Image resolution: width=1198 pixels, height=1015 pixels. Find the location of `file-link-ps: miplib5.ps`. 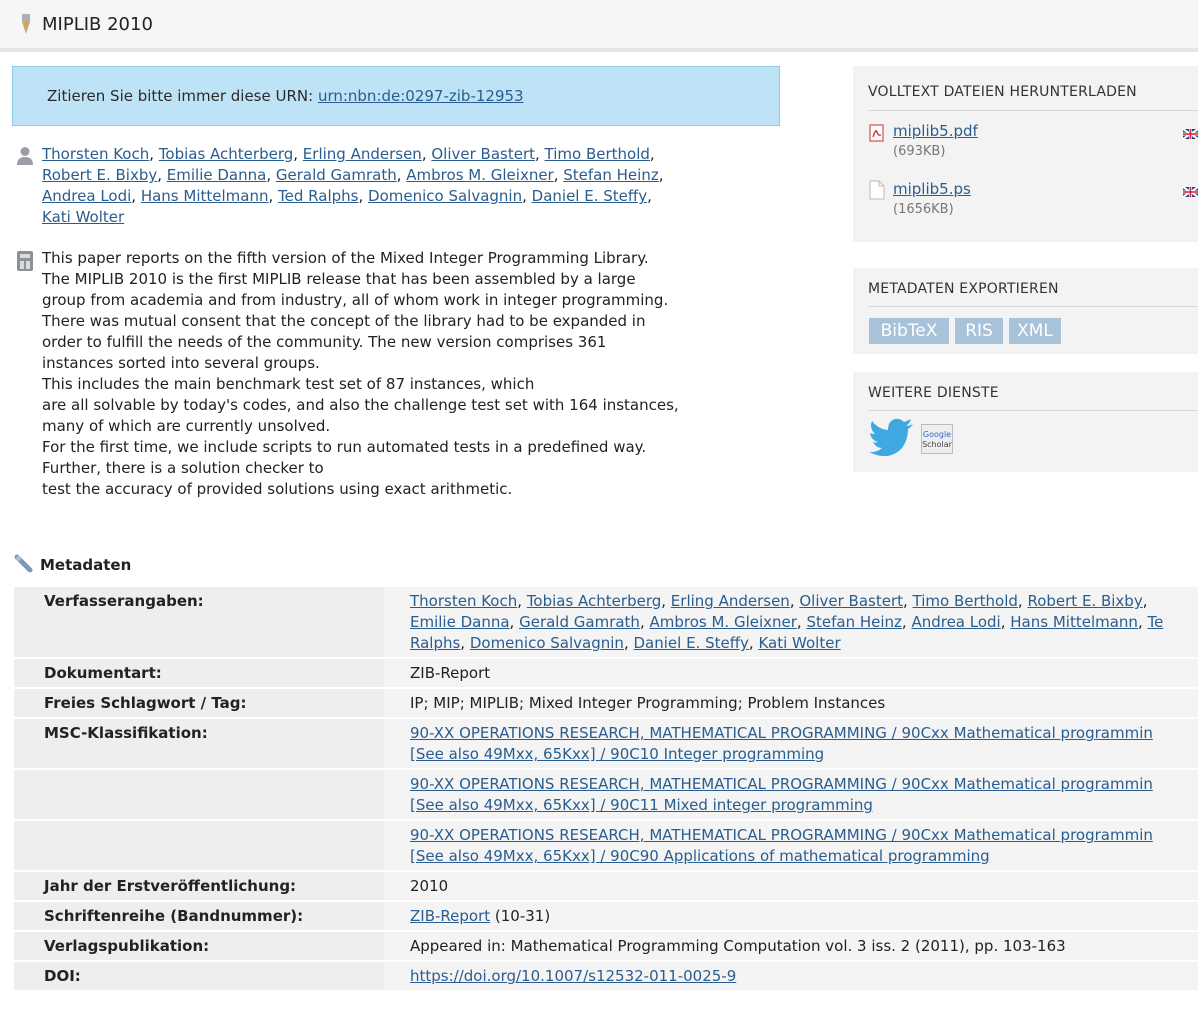

file-link-ps: miplib5.ps is located at coordinates (932, 189).